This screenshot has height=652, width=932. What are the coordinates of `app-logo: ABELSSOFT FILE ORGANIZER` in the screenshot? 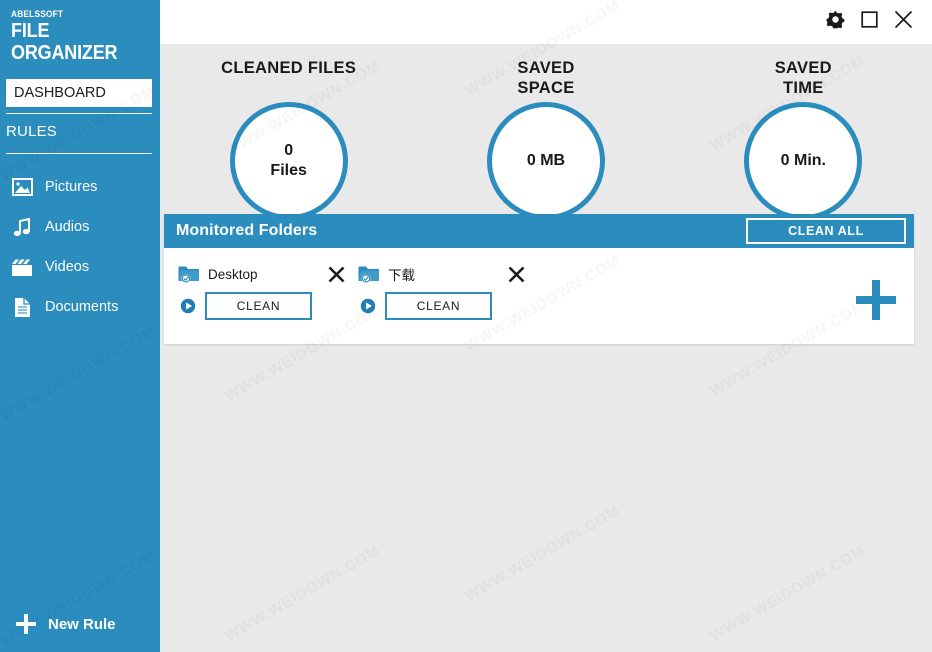 It's located at (80, 32).